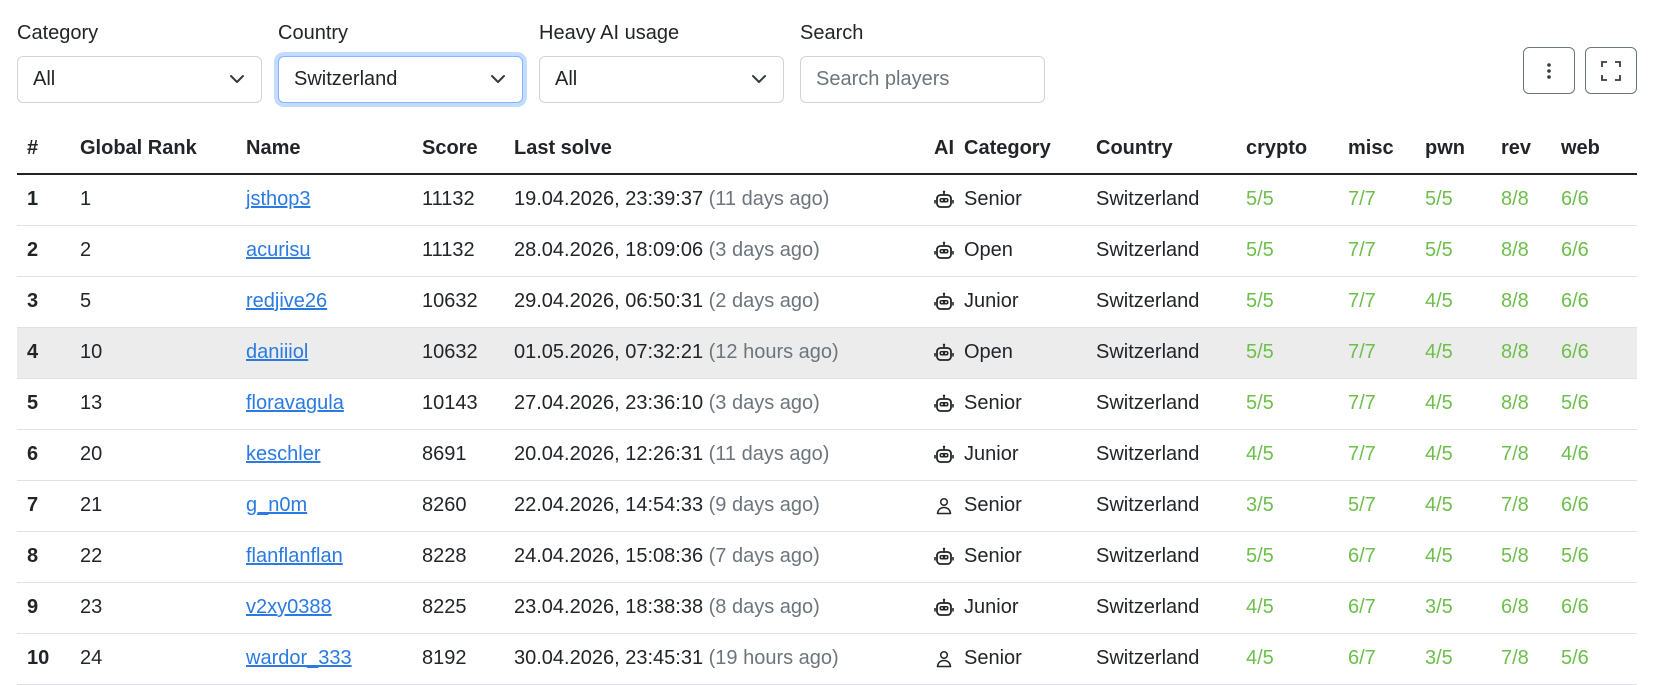 The height and width of the screenshot is (685, 1653). Describe the element at coordinates (1531, 608) in the screenshot. I see `rev-cell: 6/8` at that location.